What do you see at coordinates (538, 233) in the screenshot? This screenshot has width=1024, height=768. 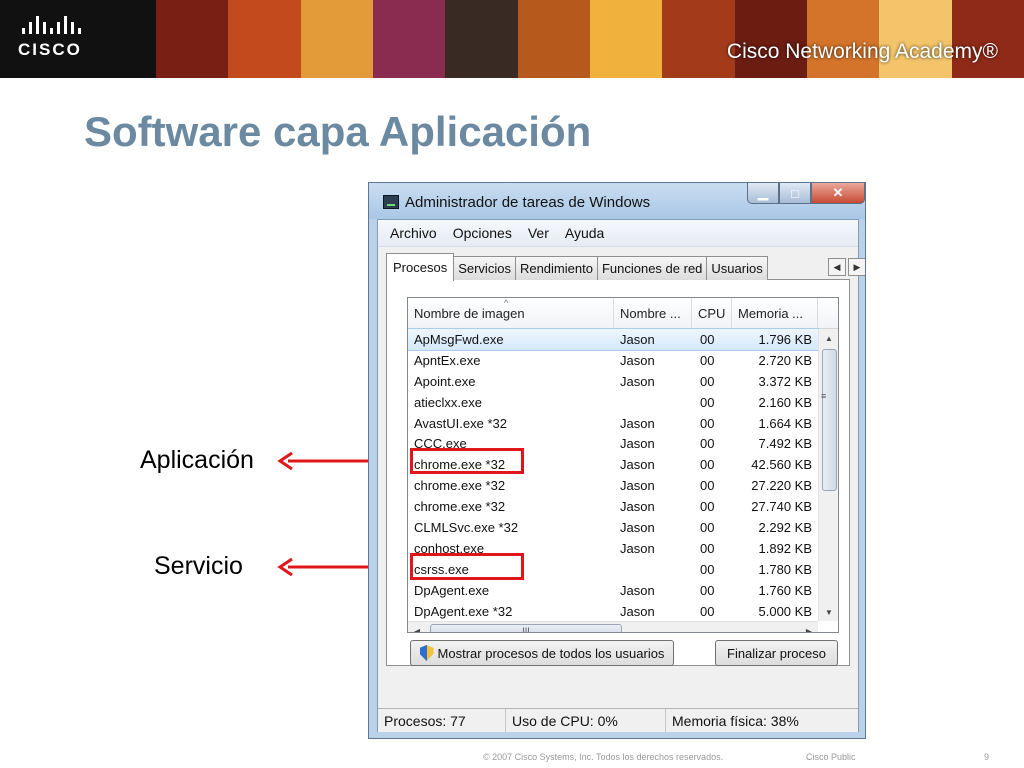 I see `menu-ver: Ver` at bounding box center [538, 233].